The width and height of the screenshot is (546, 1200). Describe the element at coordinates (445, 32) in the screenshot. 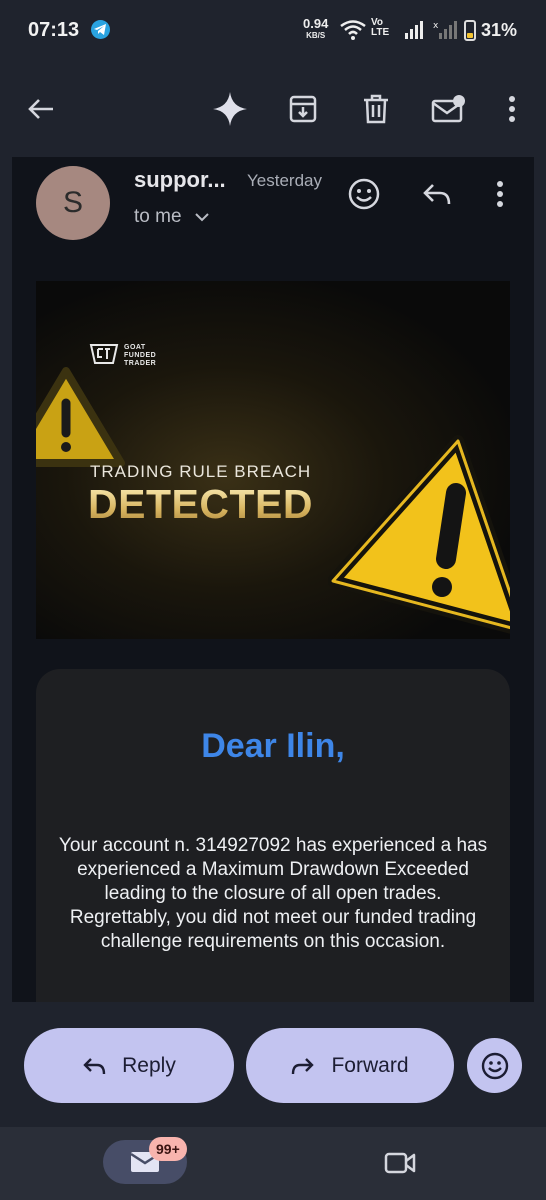

I see `signal-no-service-icon: x` at that location.